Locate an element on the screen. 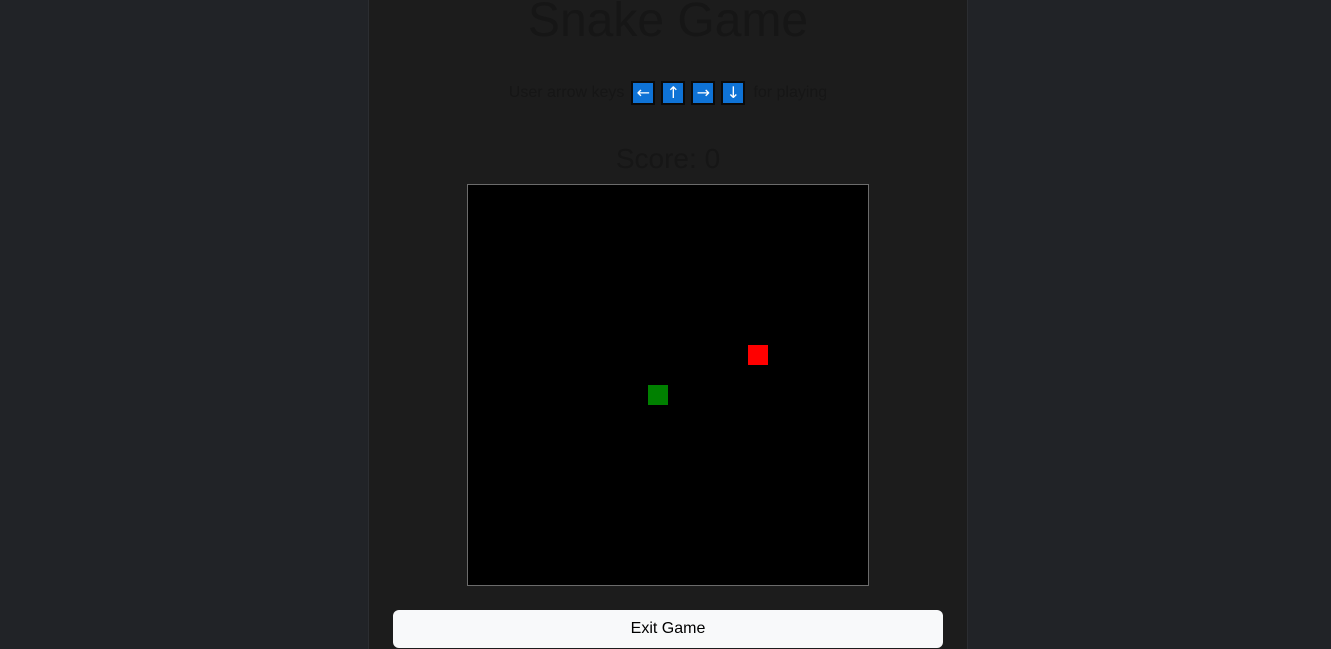 The height and width of the screenshot is (649, 1331). page-title: Snake Game is located at coordinates (668, 23).